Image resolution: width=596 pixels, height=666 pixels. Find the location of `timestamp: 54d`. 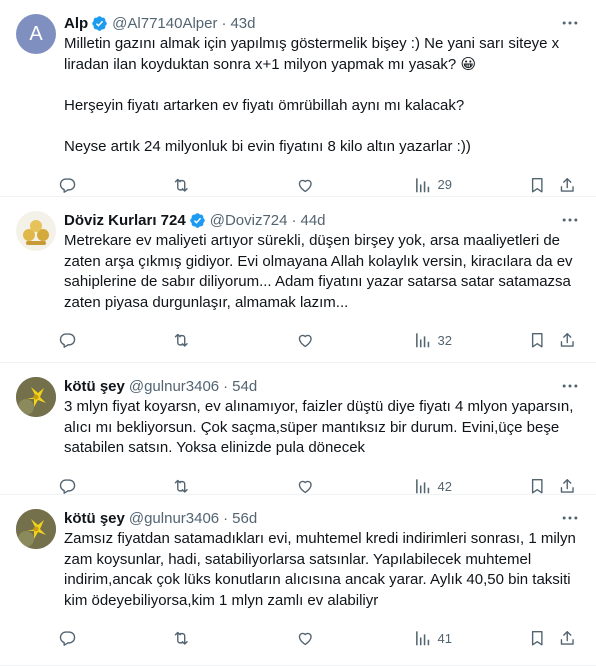

timestamp: 54d is located at coordinates (244, 386).